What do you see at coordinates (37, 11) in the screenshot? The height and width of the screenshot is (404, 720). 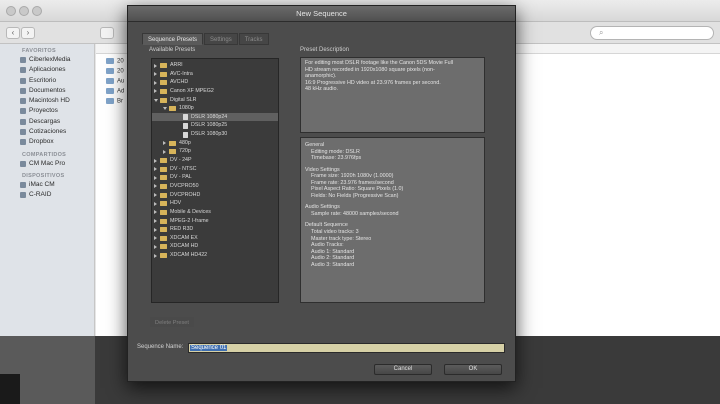 I see `zoom-window-icon` at bounding box center [37, 11].